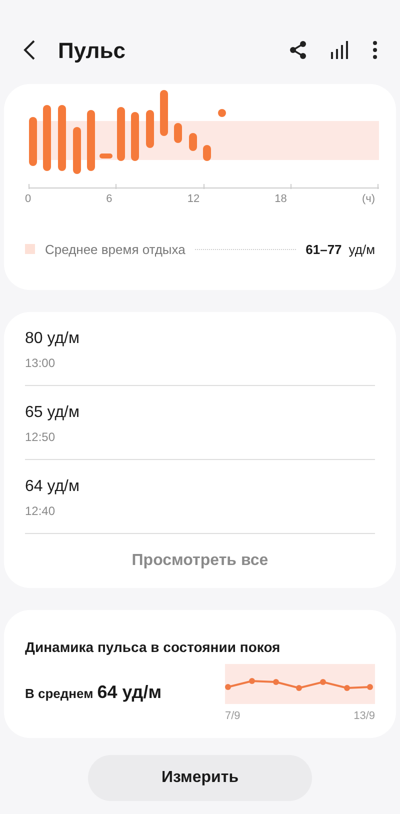  What do you see at coordinates (200, 349) in the screenshot?
I see `reading-item: 80 уд/м 13:00` at bounding box center [200, 349].